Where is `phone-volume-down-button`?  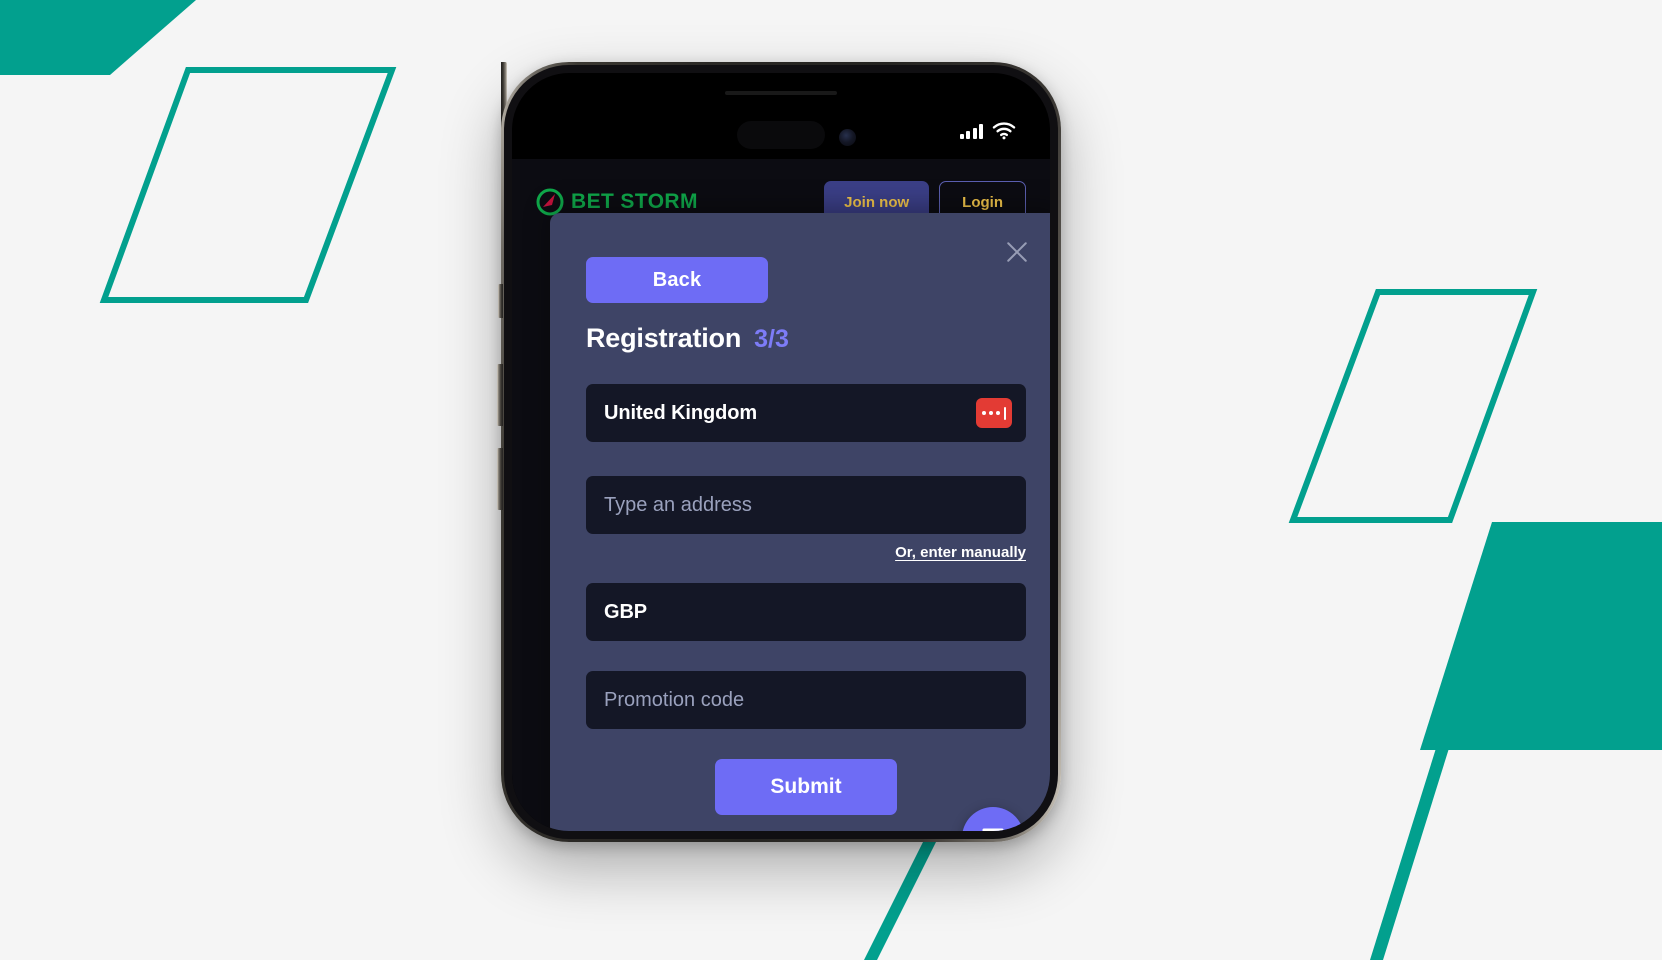 phone-volume-down-button is located at coordinates (500, 479).